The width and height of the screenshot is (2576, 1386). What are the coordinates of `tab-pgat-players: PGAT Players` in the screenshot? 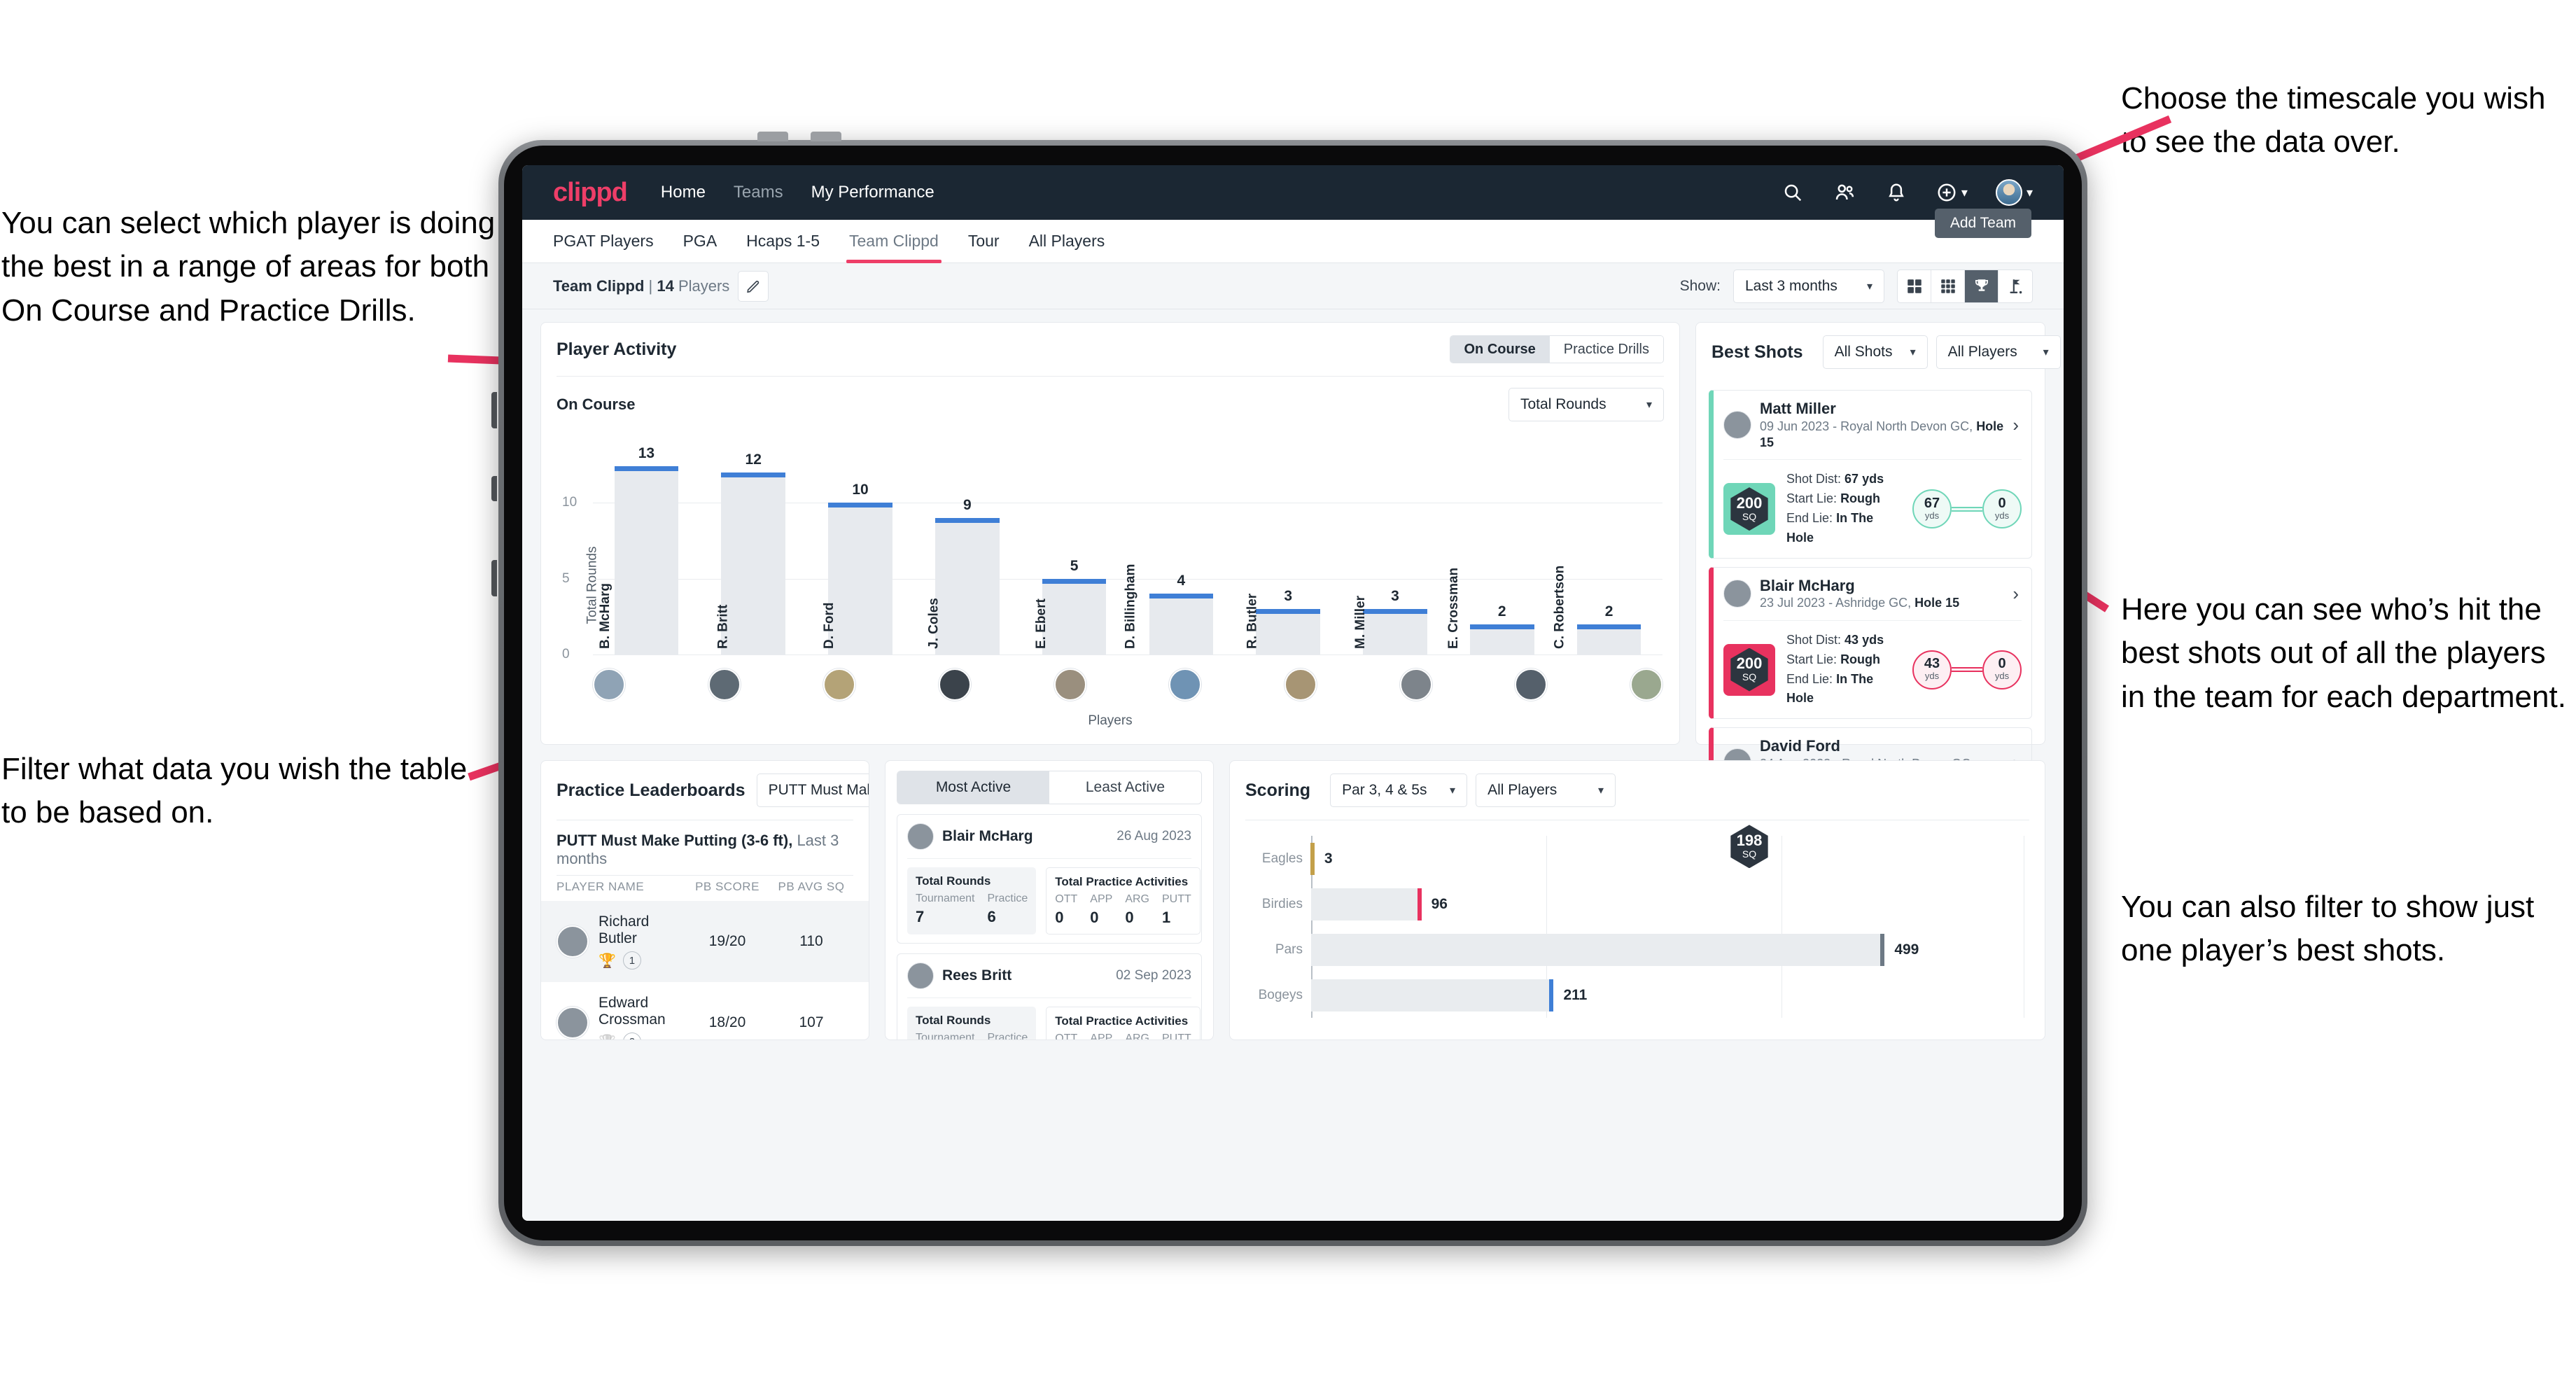 It's located at (603, 241).